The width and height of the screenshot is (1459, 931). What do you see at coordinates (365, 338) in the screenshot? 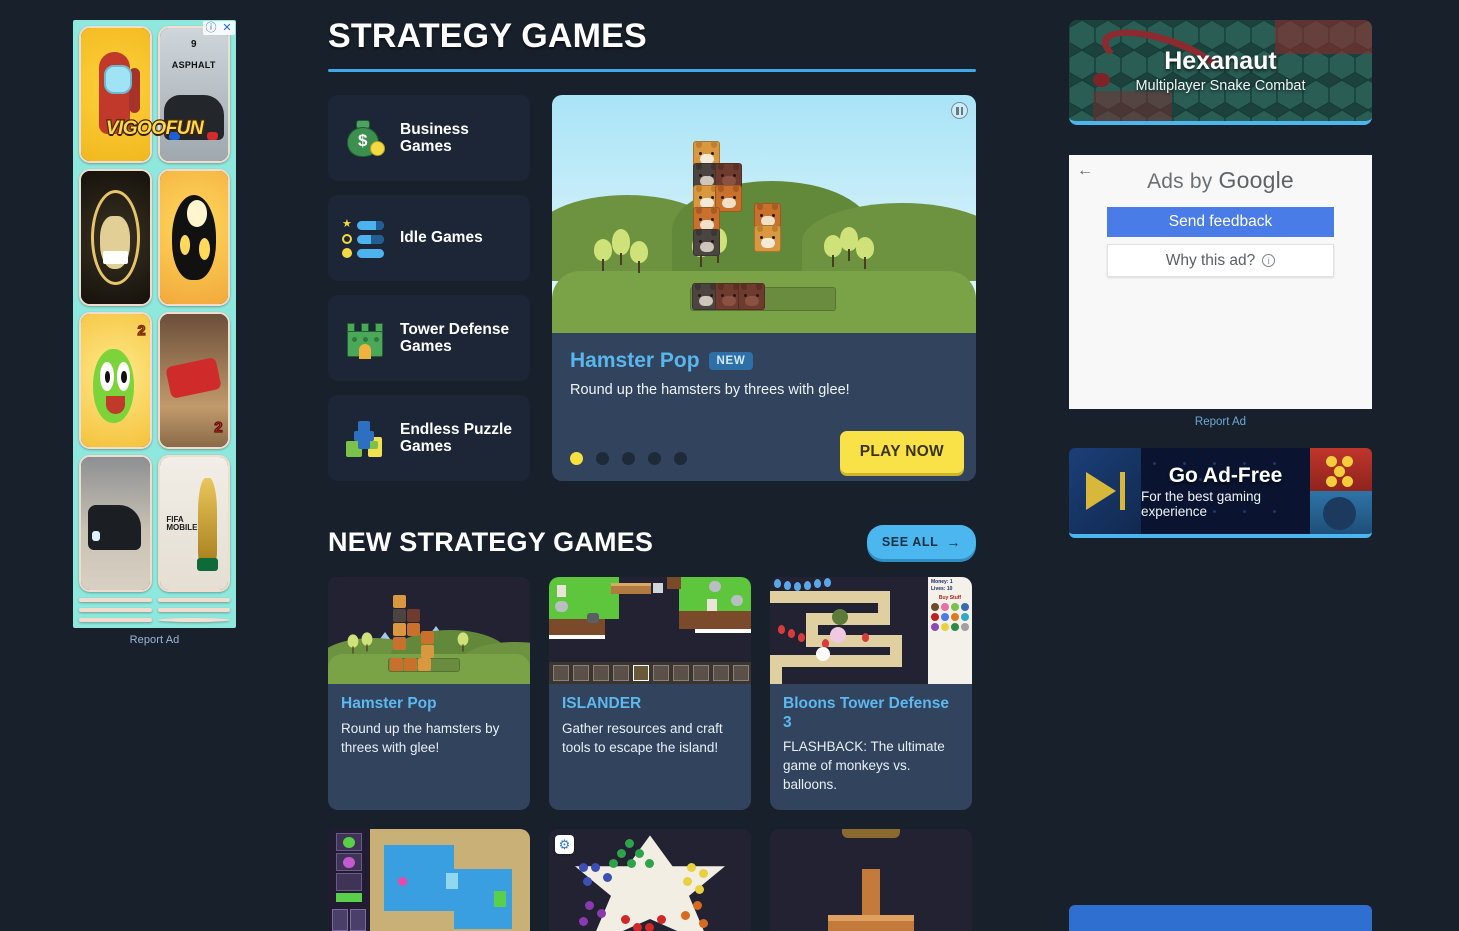
I see `castle-icon` at bounding box center [365, 338].